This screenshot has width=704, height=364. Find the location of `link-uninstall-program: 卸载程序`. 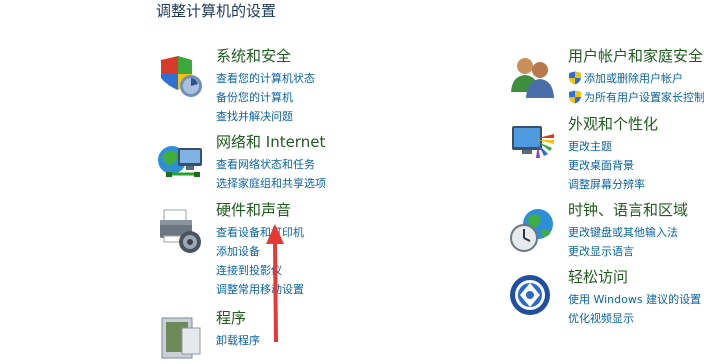

link-uninstall-program: 卸载程序 is located at coordinates (238, 339).